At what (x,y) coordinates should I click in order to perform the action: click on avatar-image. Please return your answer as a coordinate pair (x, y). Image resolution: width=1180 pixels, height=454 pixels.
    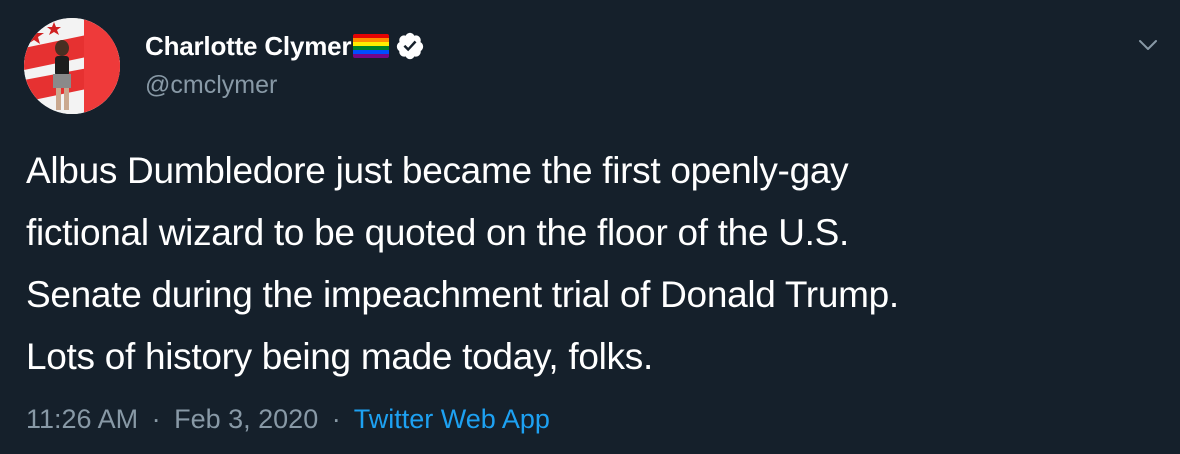
    Looking at the image, I should click on (72, 66).